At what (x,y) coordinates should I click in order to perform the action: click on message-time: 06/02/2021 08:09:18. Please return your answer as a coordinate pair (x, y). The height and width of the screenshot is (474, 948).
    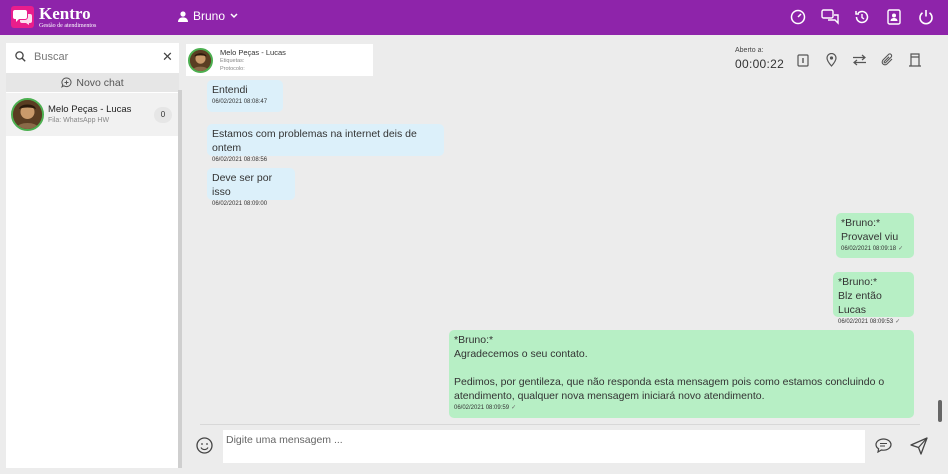
    Looking at the image, I should click on (869, 249).